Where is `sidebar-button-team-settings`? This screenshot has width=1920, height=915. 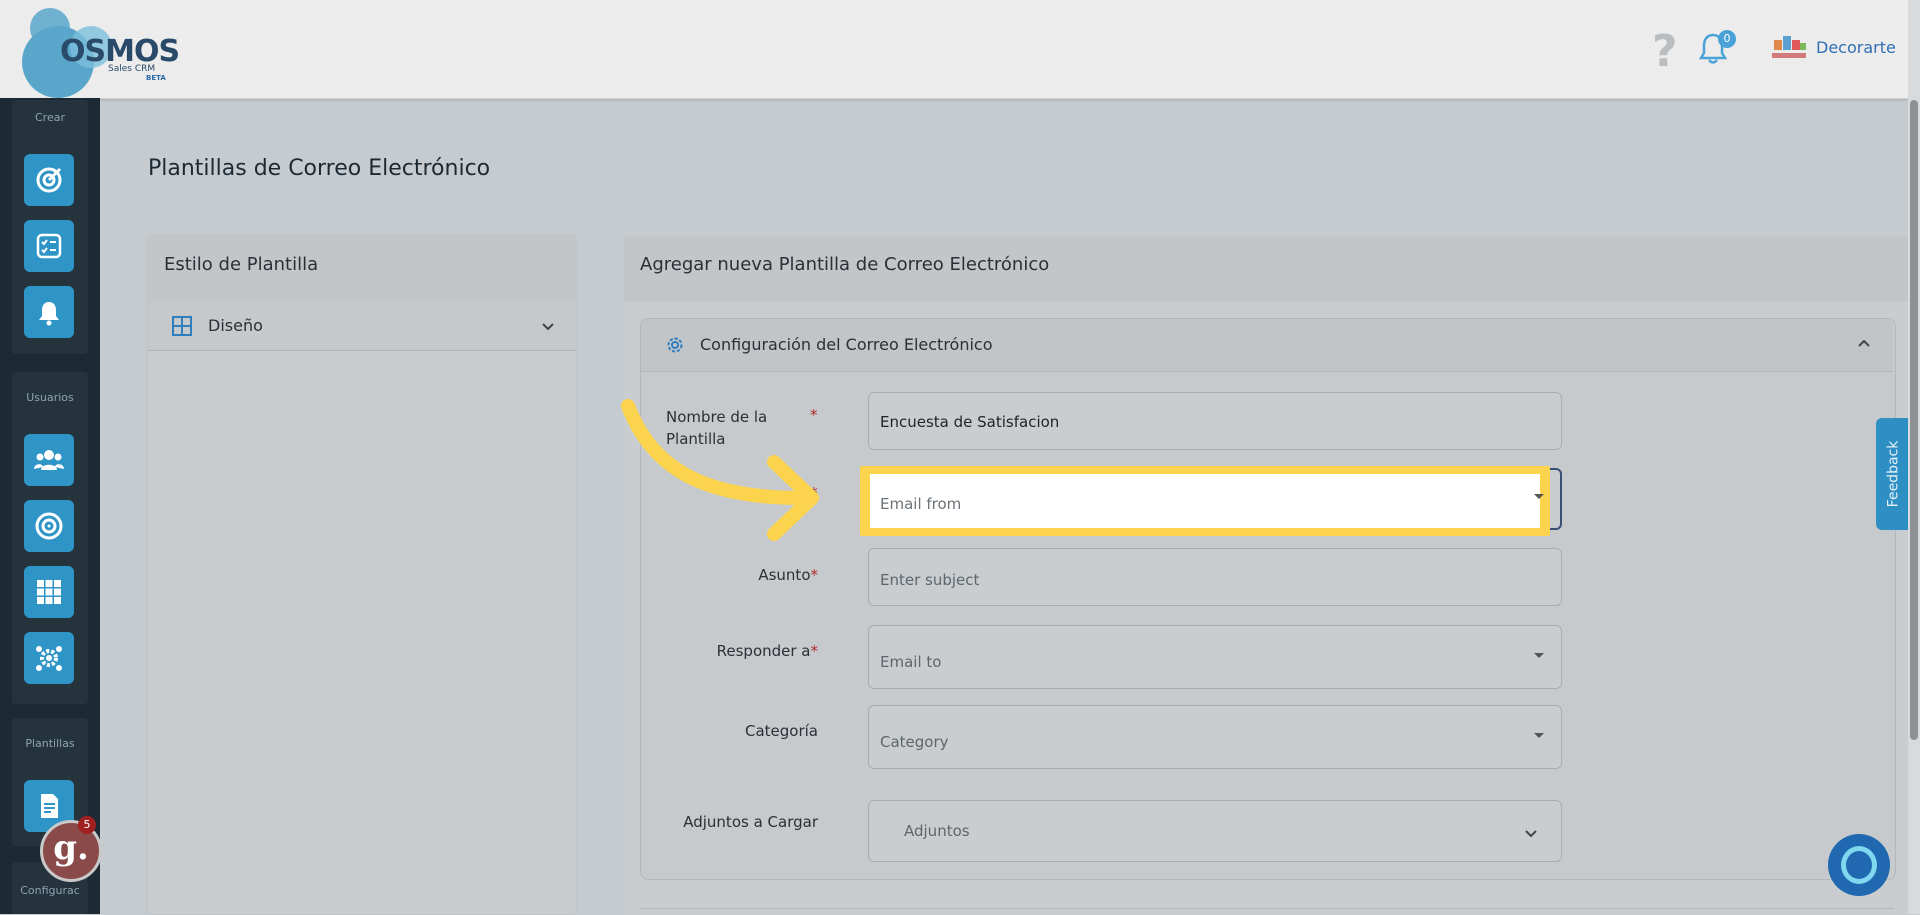
sidebar-button-team-settings is located at coordinates (49, 658).